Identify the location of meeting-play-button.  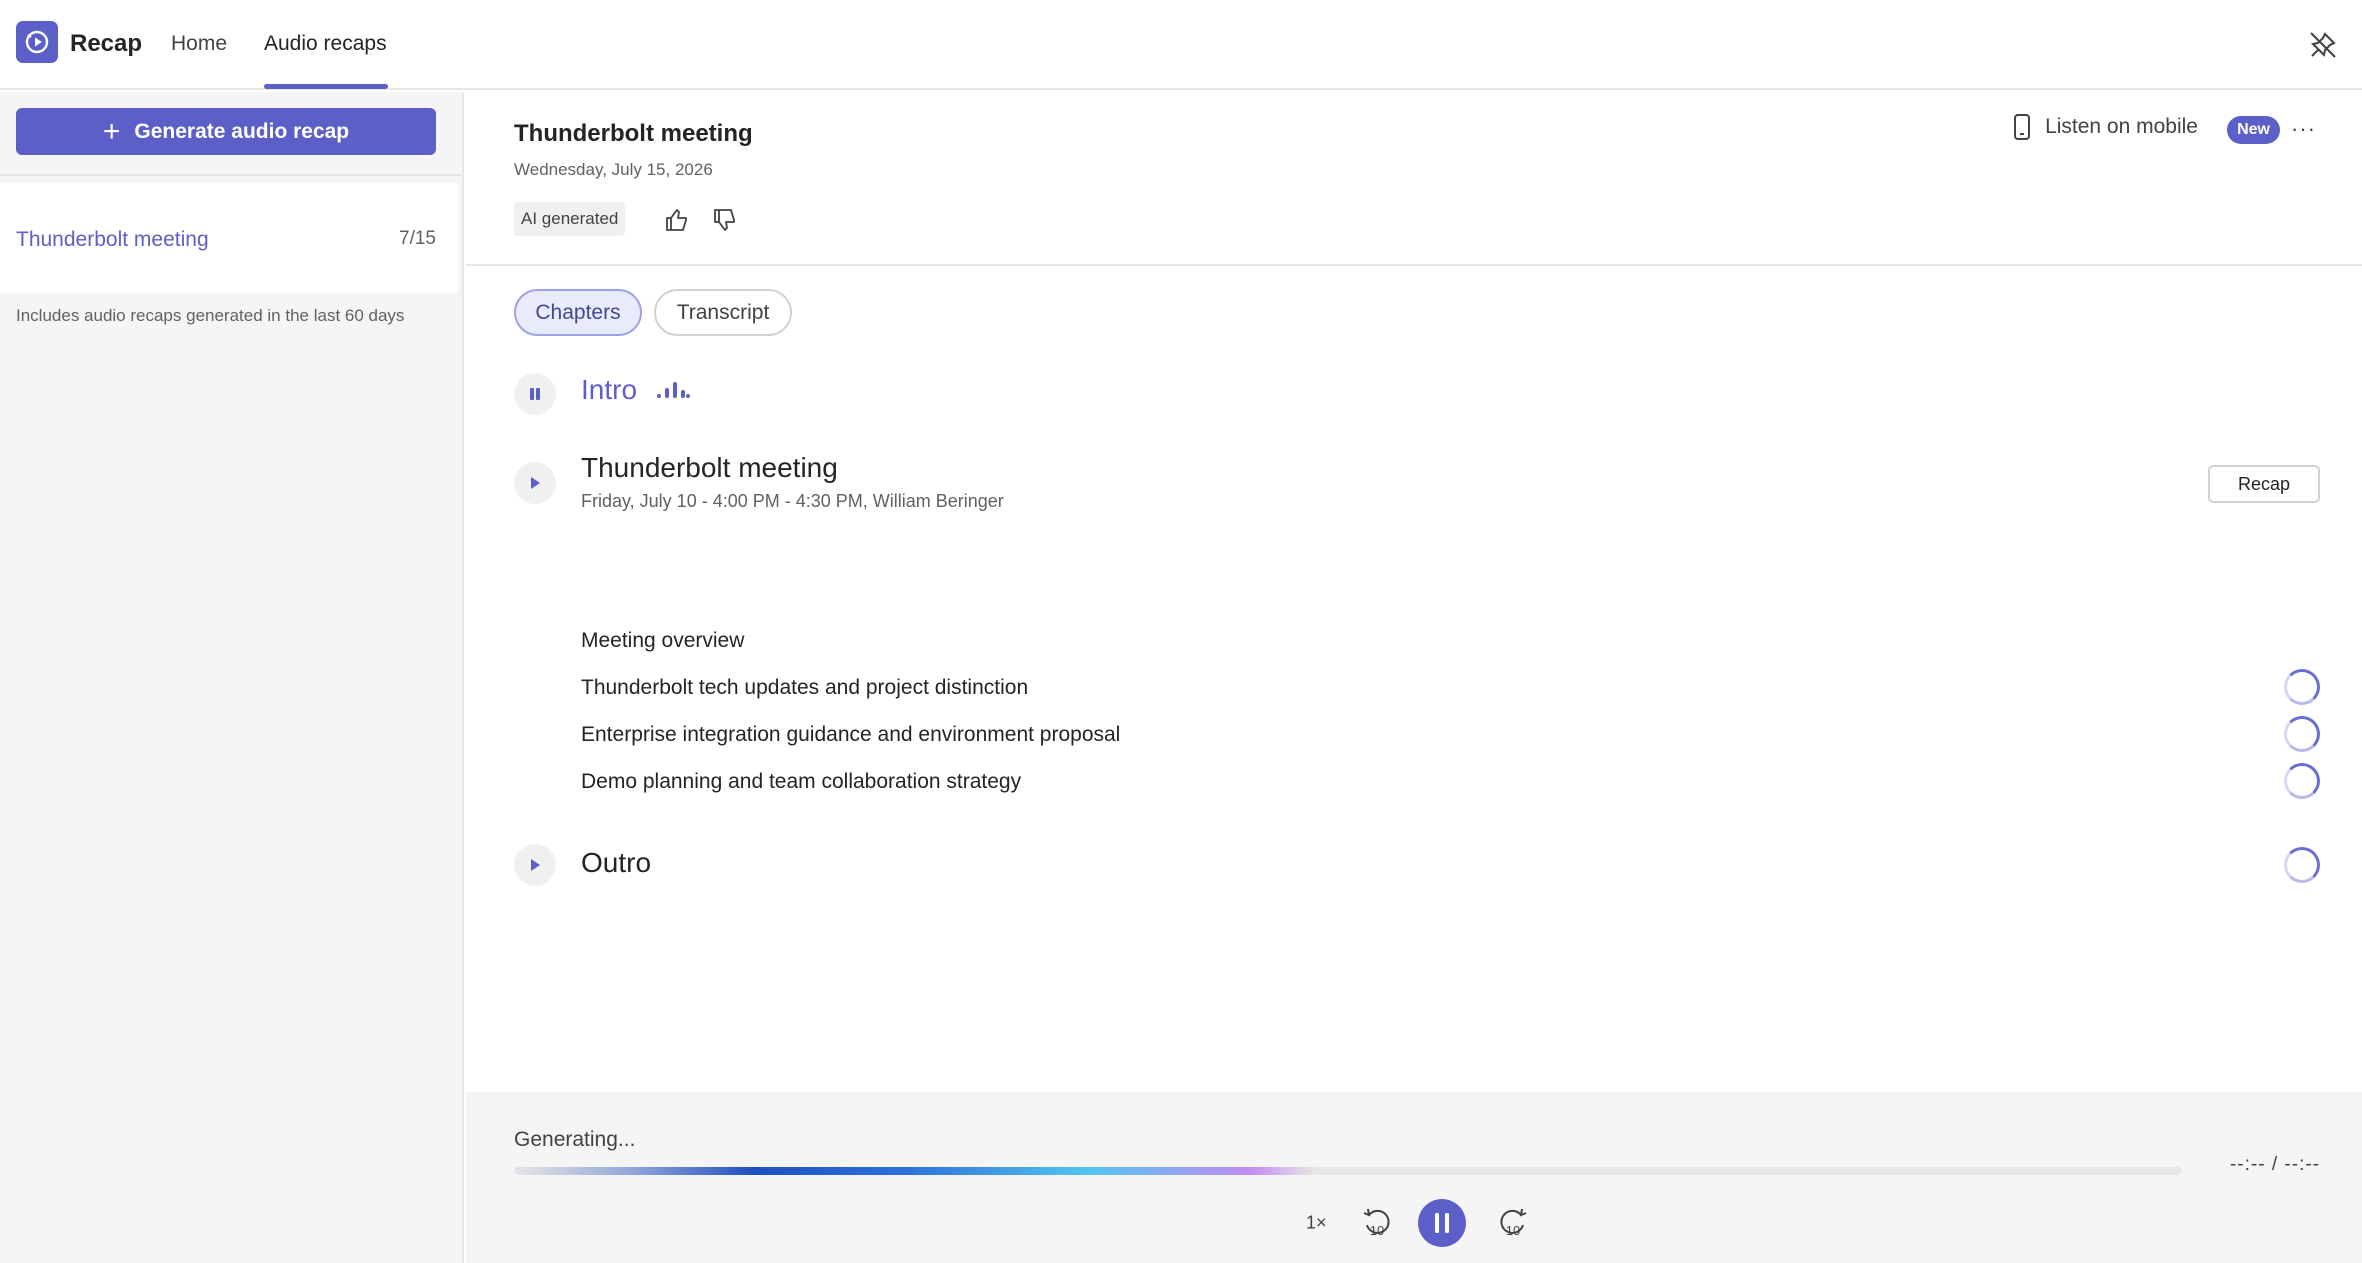
(535, 483).